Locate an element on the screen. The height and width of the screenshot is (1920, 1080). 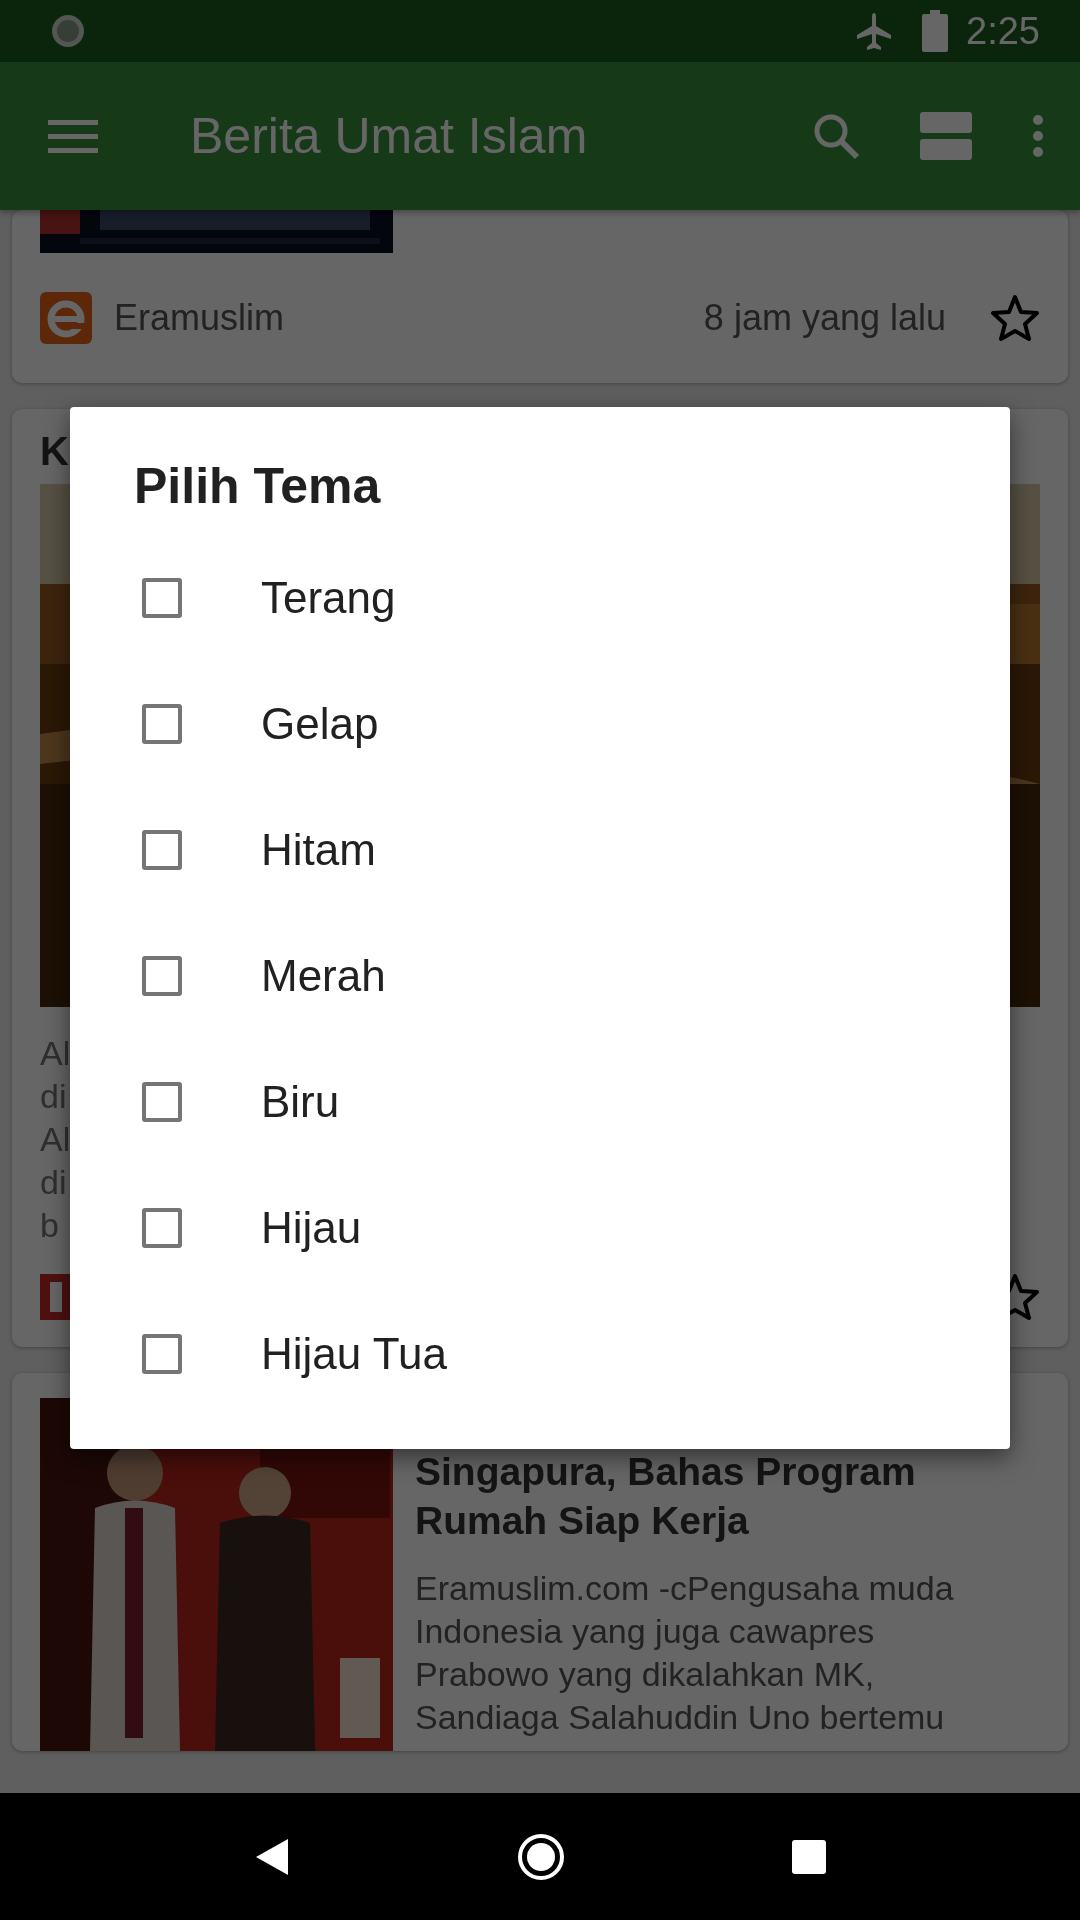
article-title: K is located at coordinates (55, 451).